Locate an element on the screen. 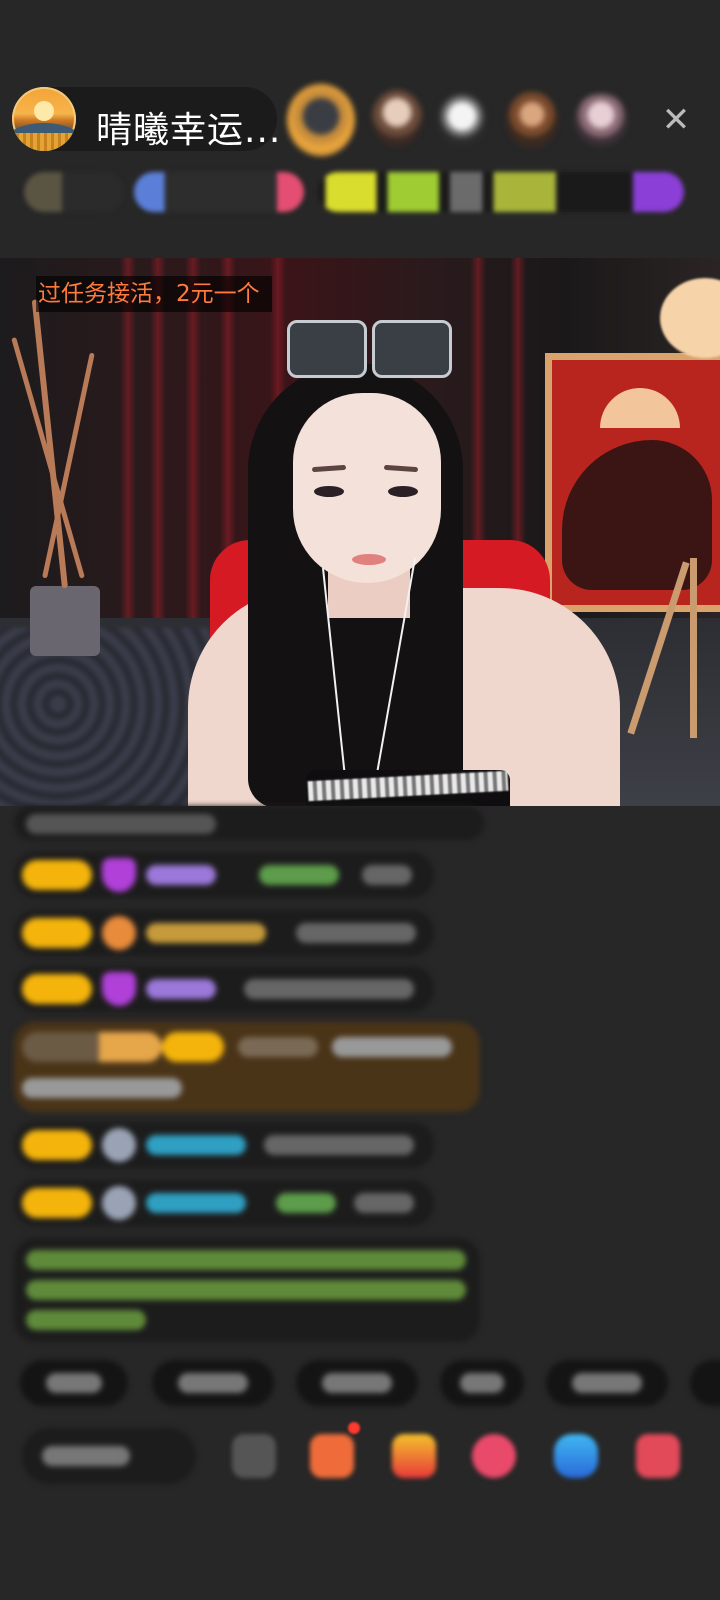 The width and height of the screenshot is (720, 1600). viewer-count-bar is located at coordinates (219, 192).